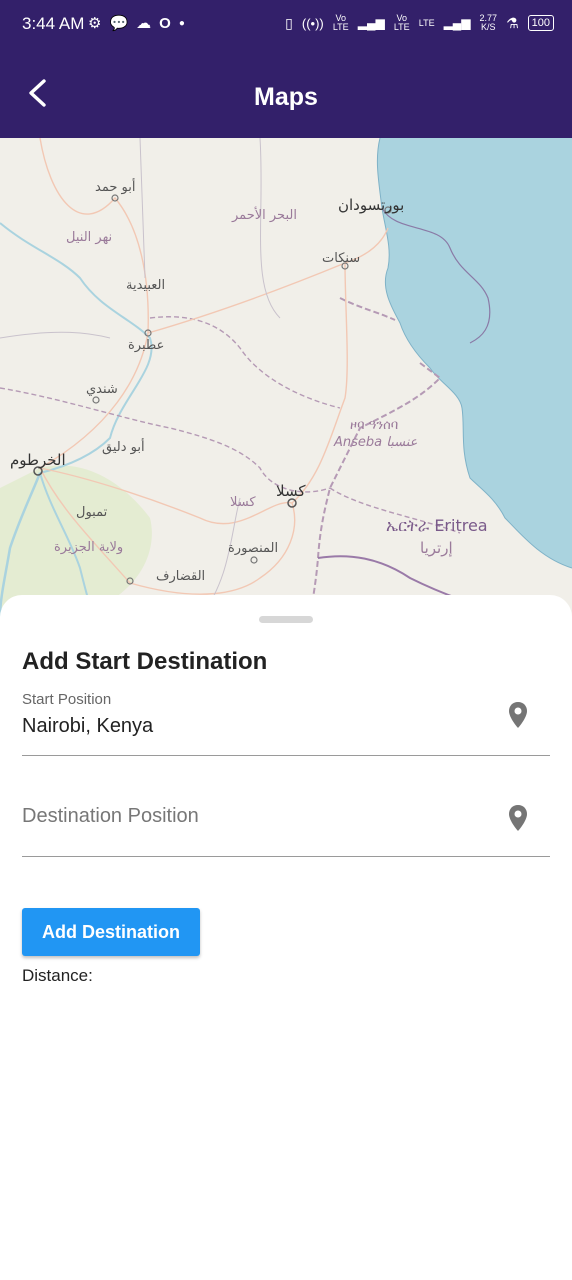  I want to click on map-label-sinkat: سنكات, so click(341, 258).